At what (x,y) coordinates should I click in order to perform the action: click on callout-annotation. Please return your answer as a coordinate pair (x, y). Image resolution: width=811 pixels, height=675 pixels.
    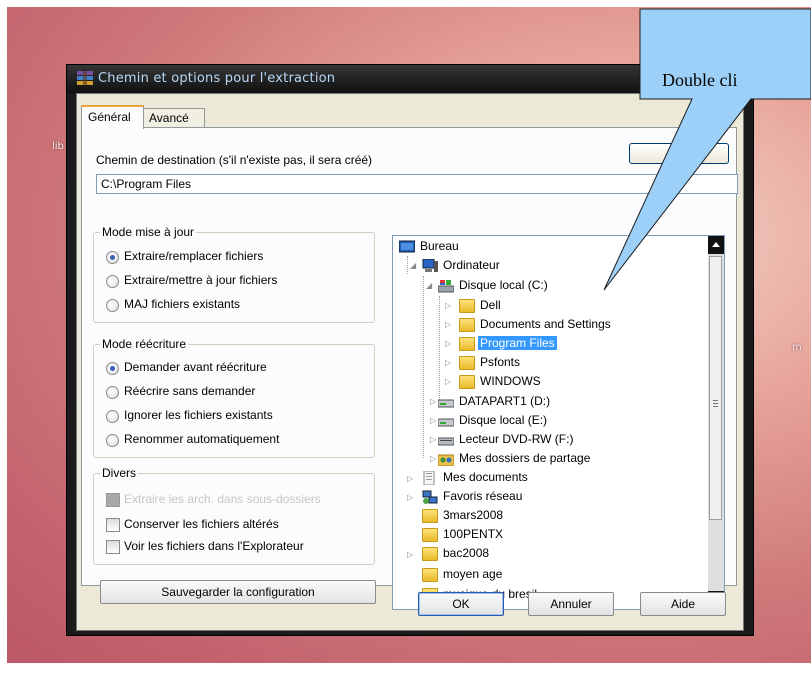
    Looking at the image, I should click on (707, 149).